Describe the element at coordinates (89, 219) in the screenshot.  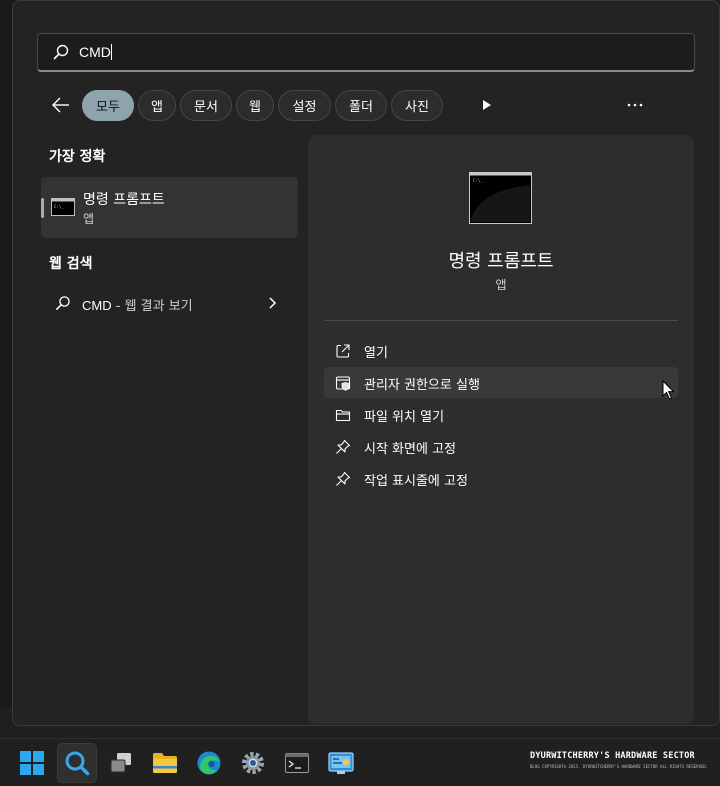
I see `best-match-type: 앱` at that location.